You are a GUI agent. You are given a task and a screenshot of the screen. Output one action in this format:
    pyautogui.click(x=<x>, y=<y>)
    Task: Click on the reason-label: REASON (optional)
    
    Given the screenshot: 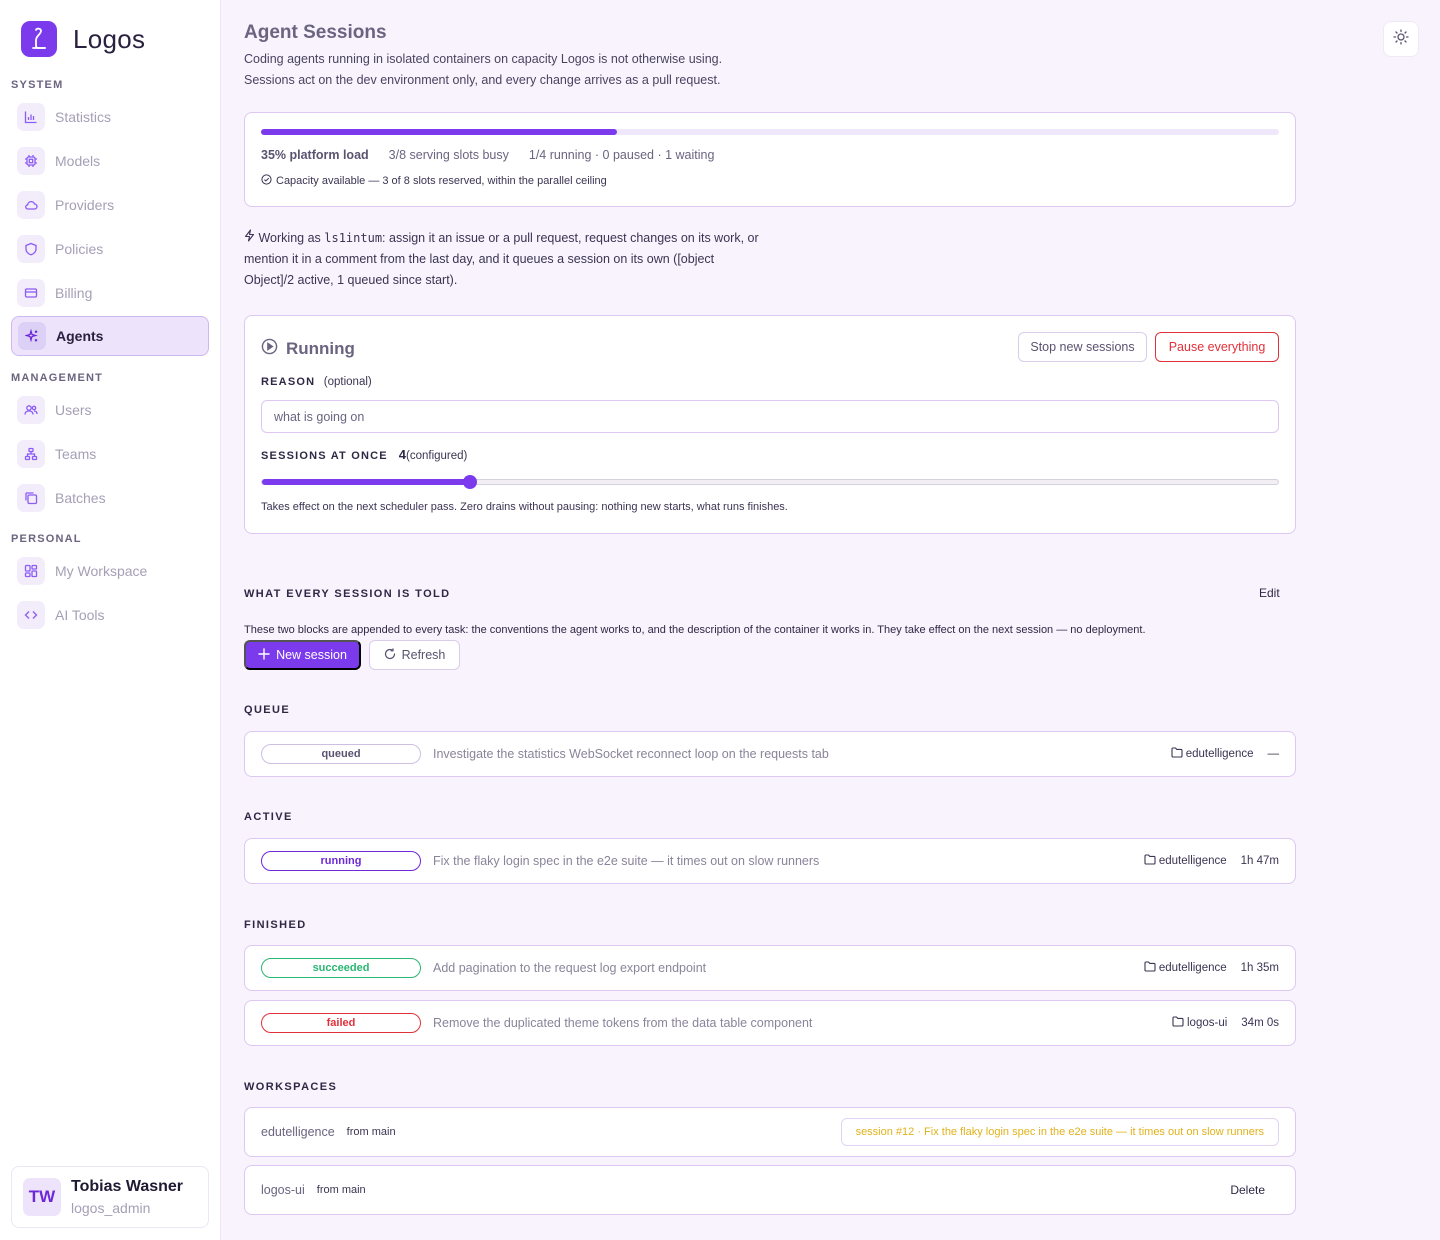 What is the action you would take?
    pyautogui.click(x=316, y=382)
    